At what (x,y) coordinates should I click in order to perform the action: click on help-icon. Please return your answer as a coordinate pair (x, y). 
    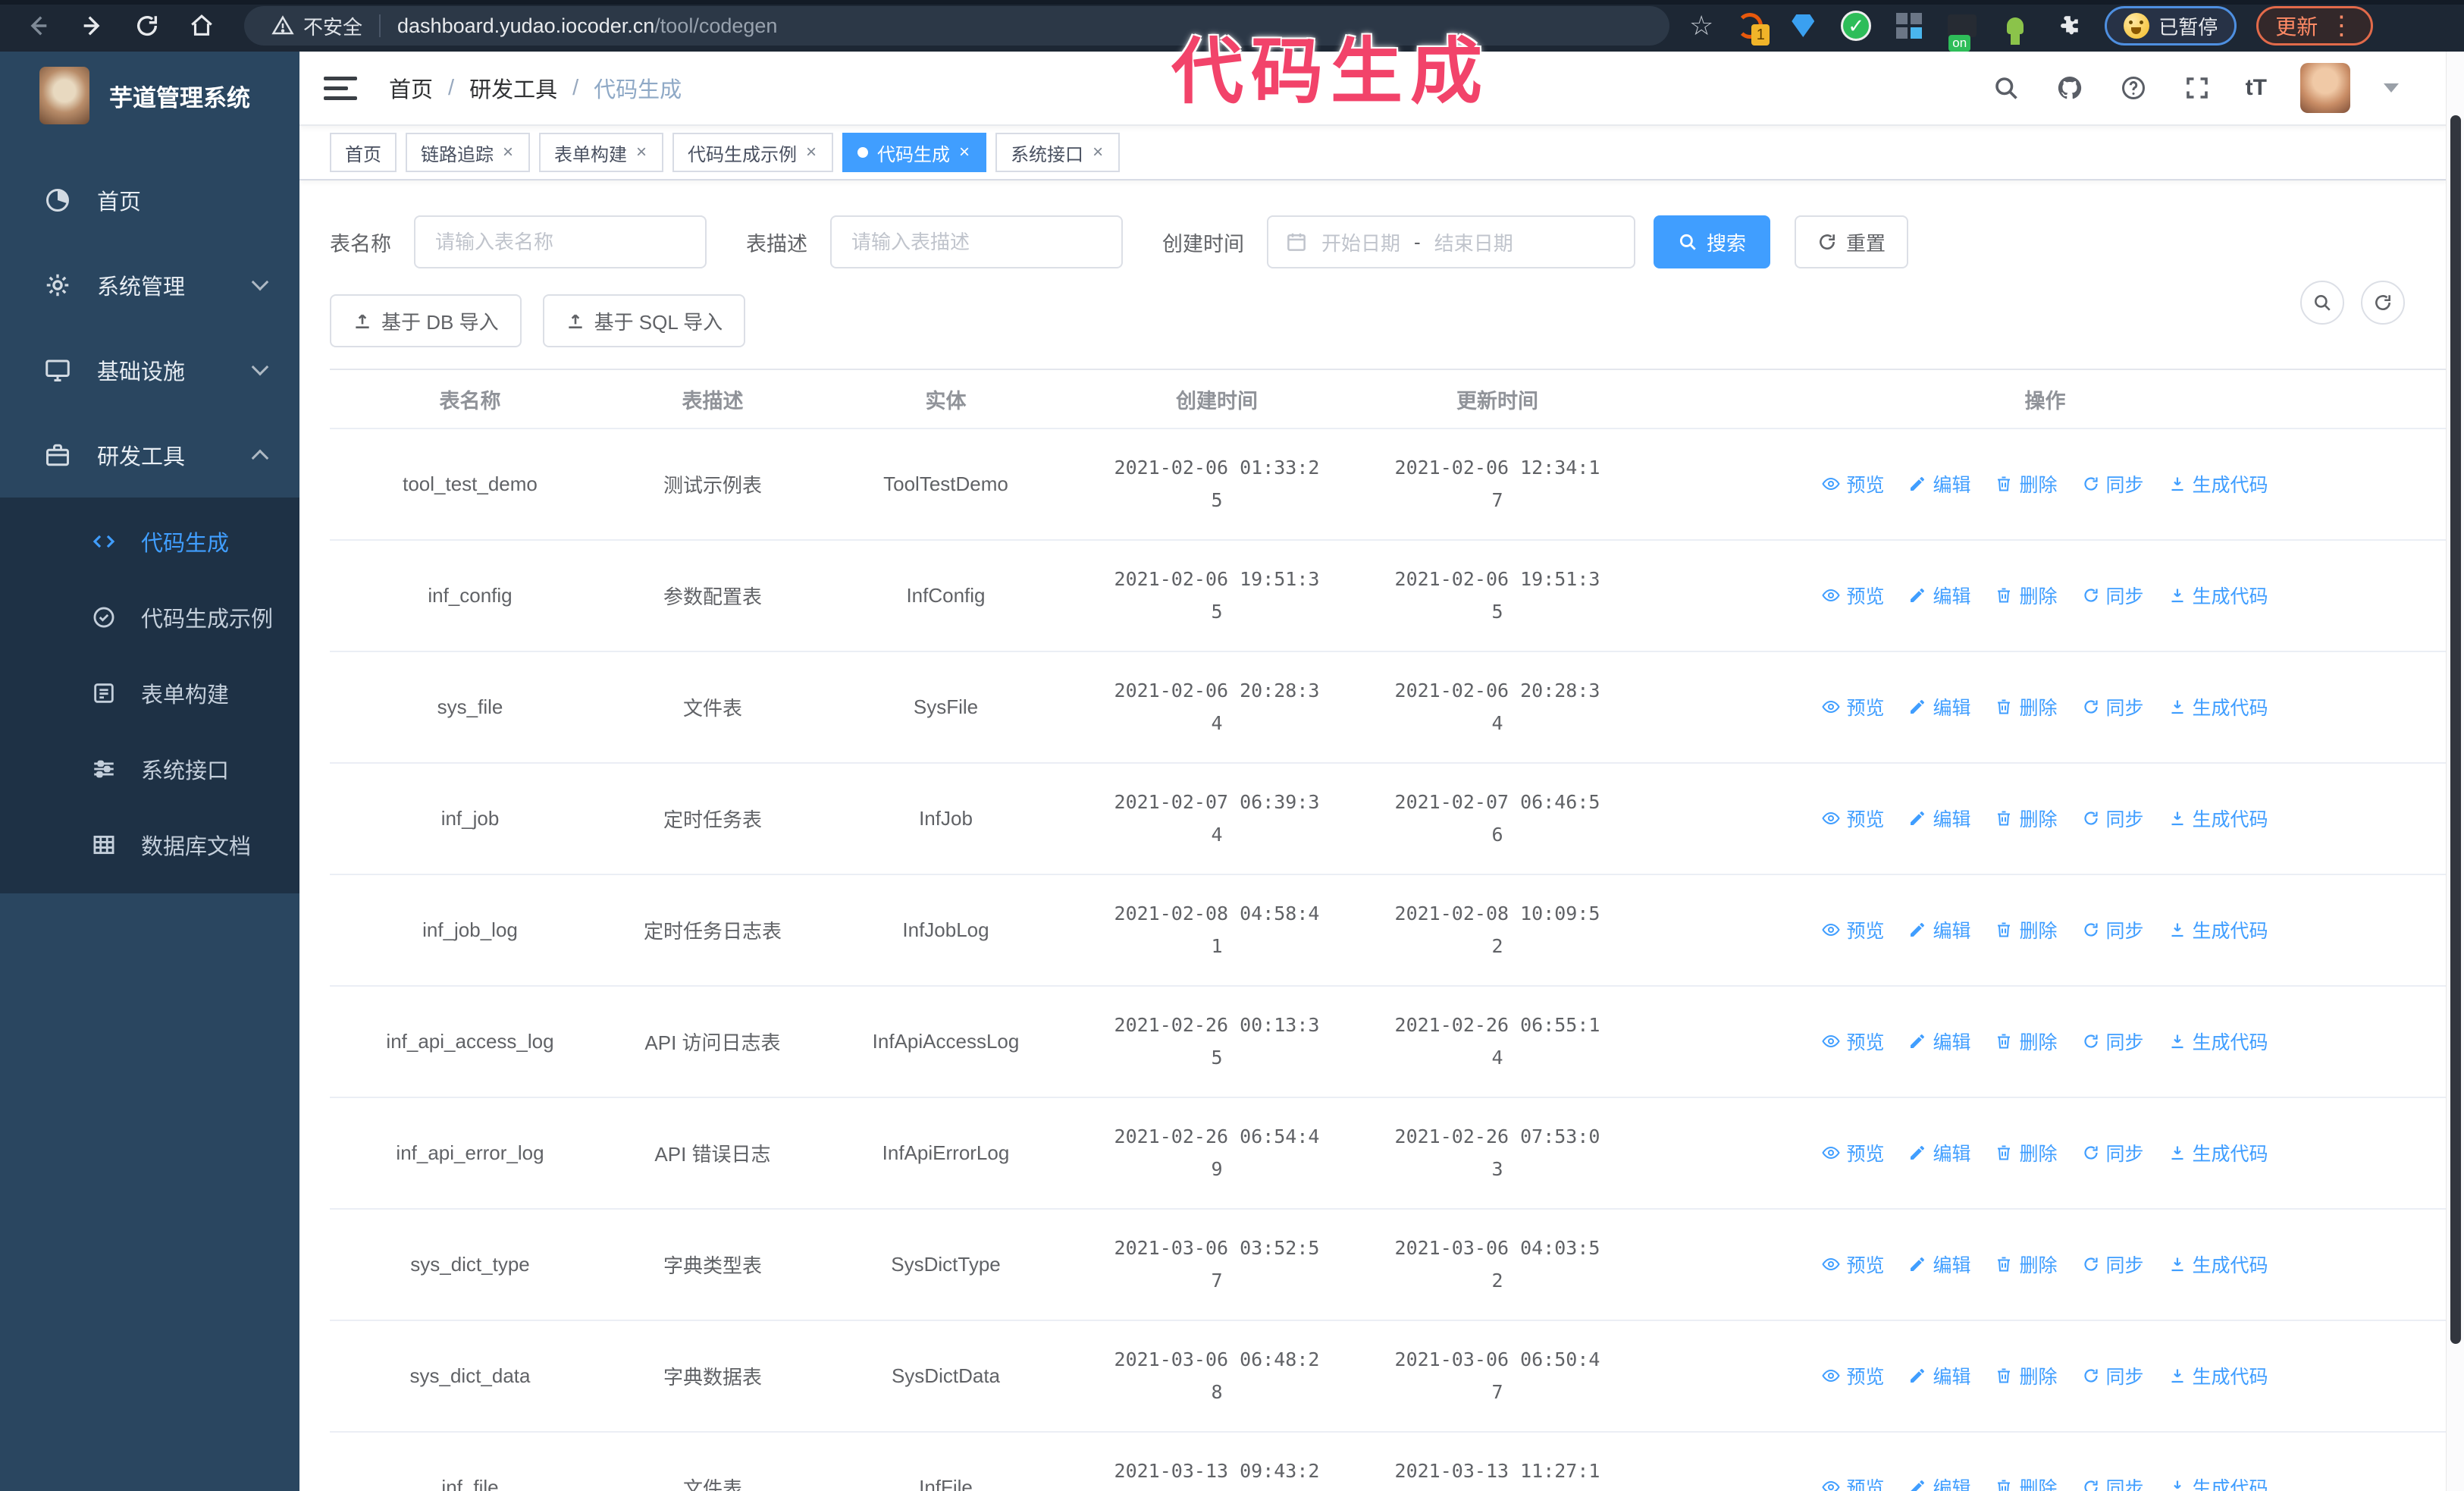
    Looking at the image, I should click on (2133, 88).